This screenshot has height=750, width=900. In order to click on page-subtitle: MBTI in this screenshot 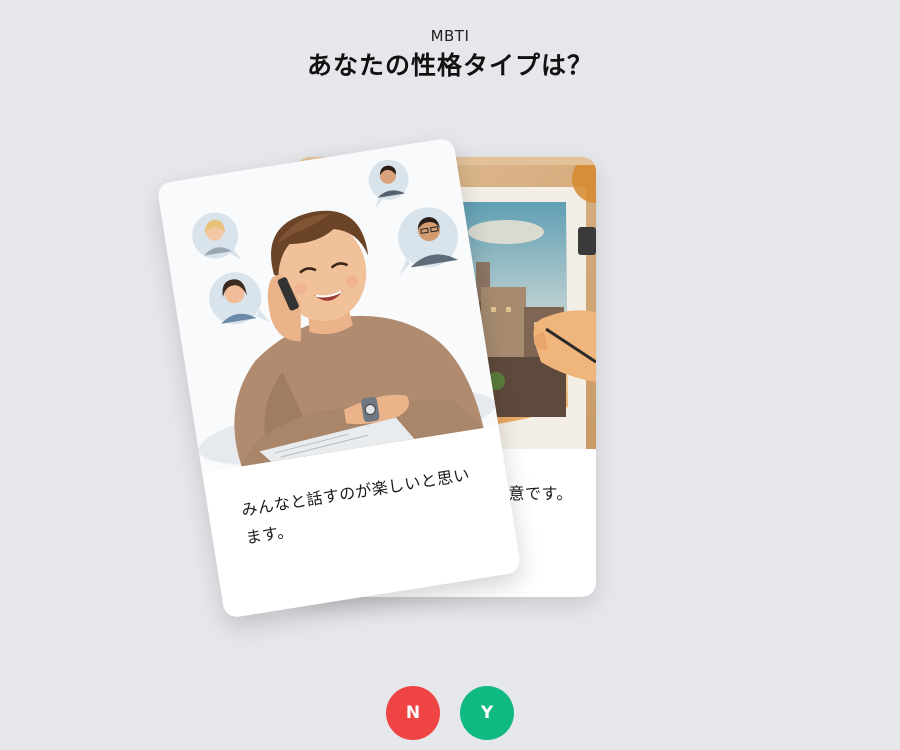, I will do `click(450, 36)`.